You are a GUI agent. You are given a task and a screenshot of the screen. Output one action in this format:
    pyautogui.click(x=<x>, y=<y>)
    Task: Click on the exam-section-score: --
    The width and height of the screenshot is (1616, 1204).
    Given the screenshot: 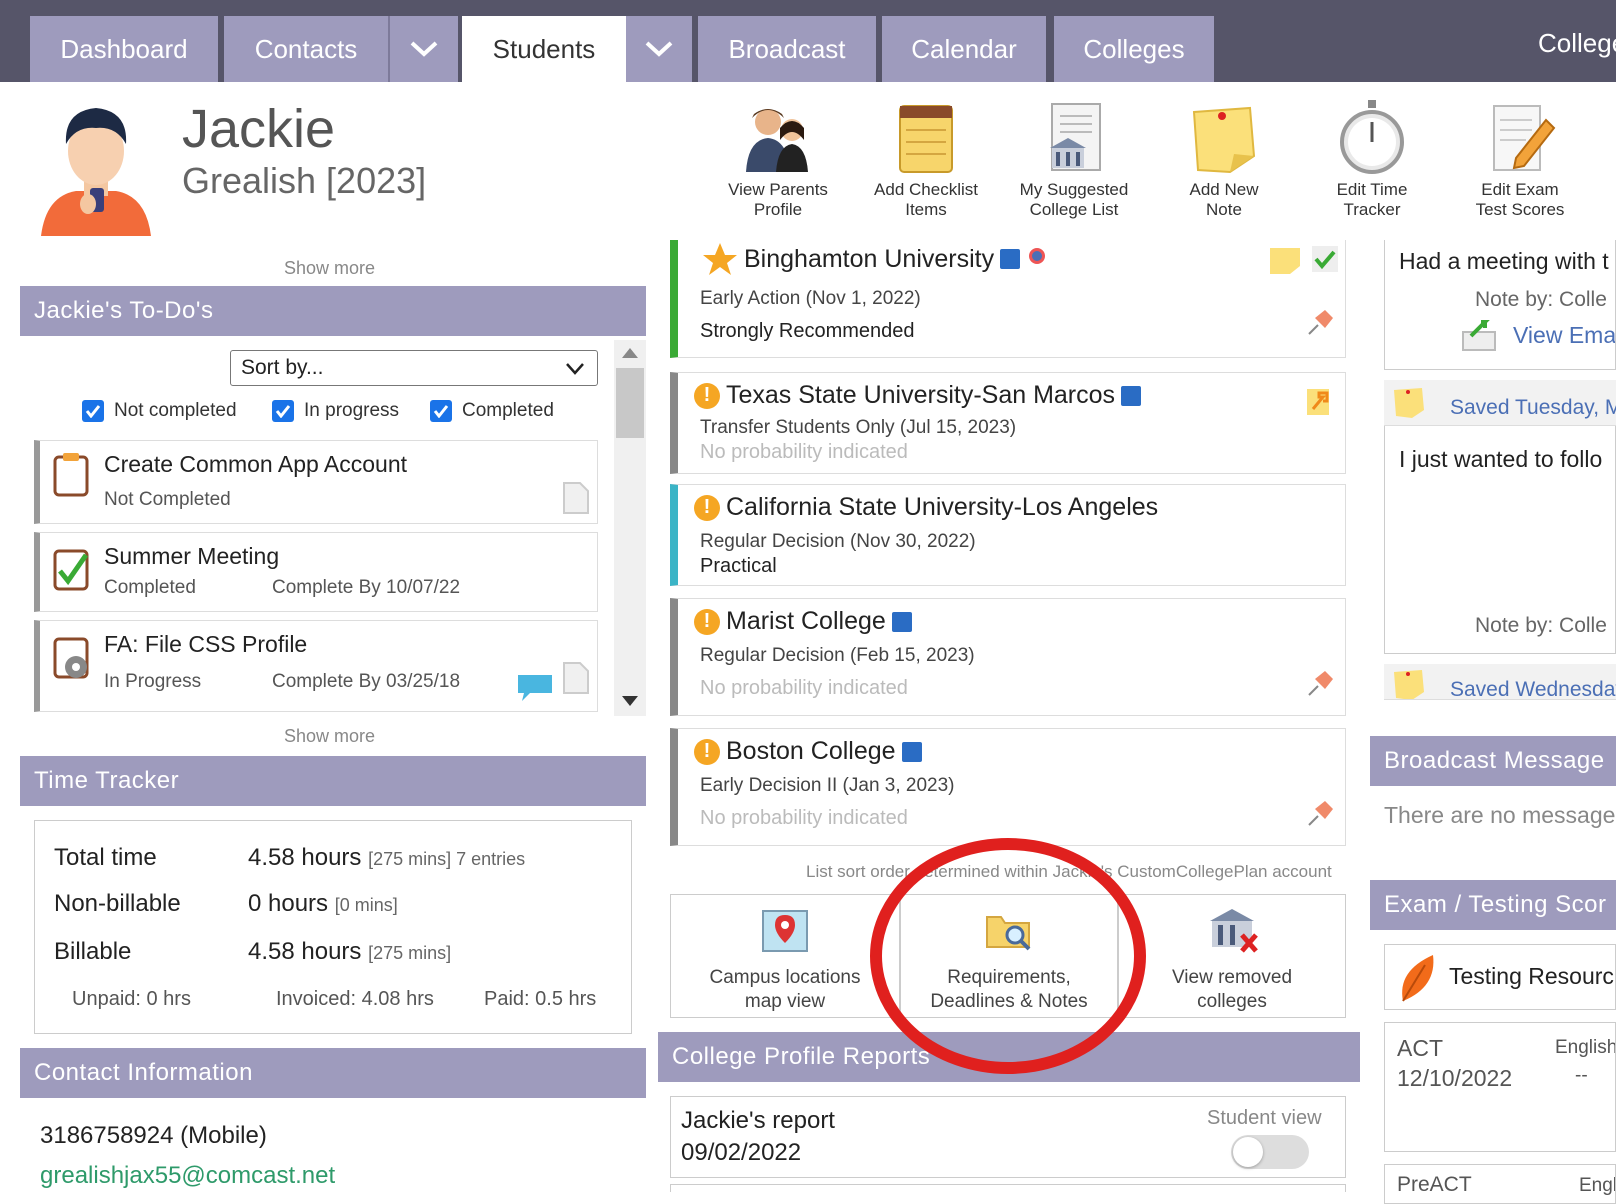 What is the action you would take?
    pyautogui.click(x=1581, y=1075)
    